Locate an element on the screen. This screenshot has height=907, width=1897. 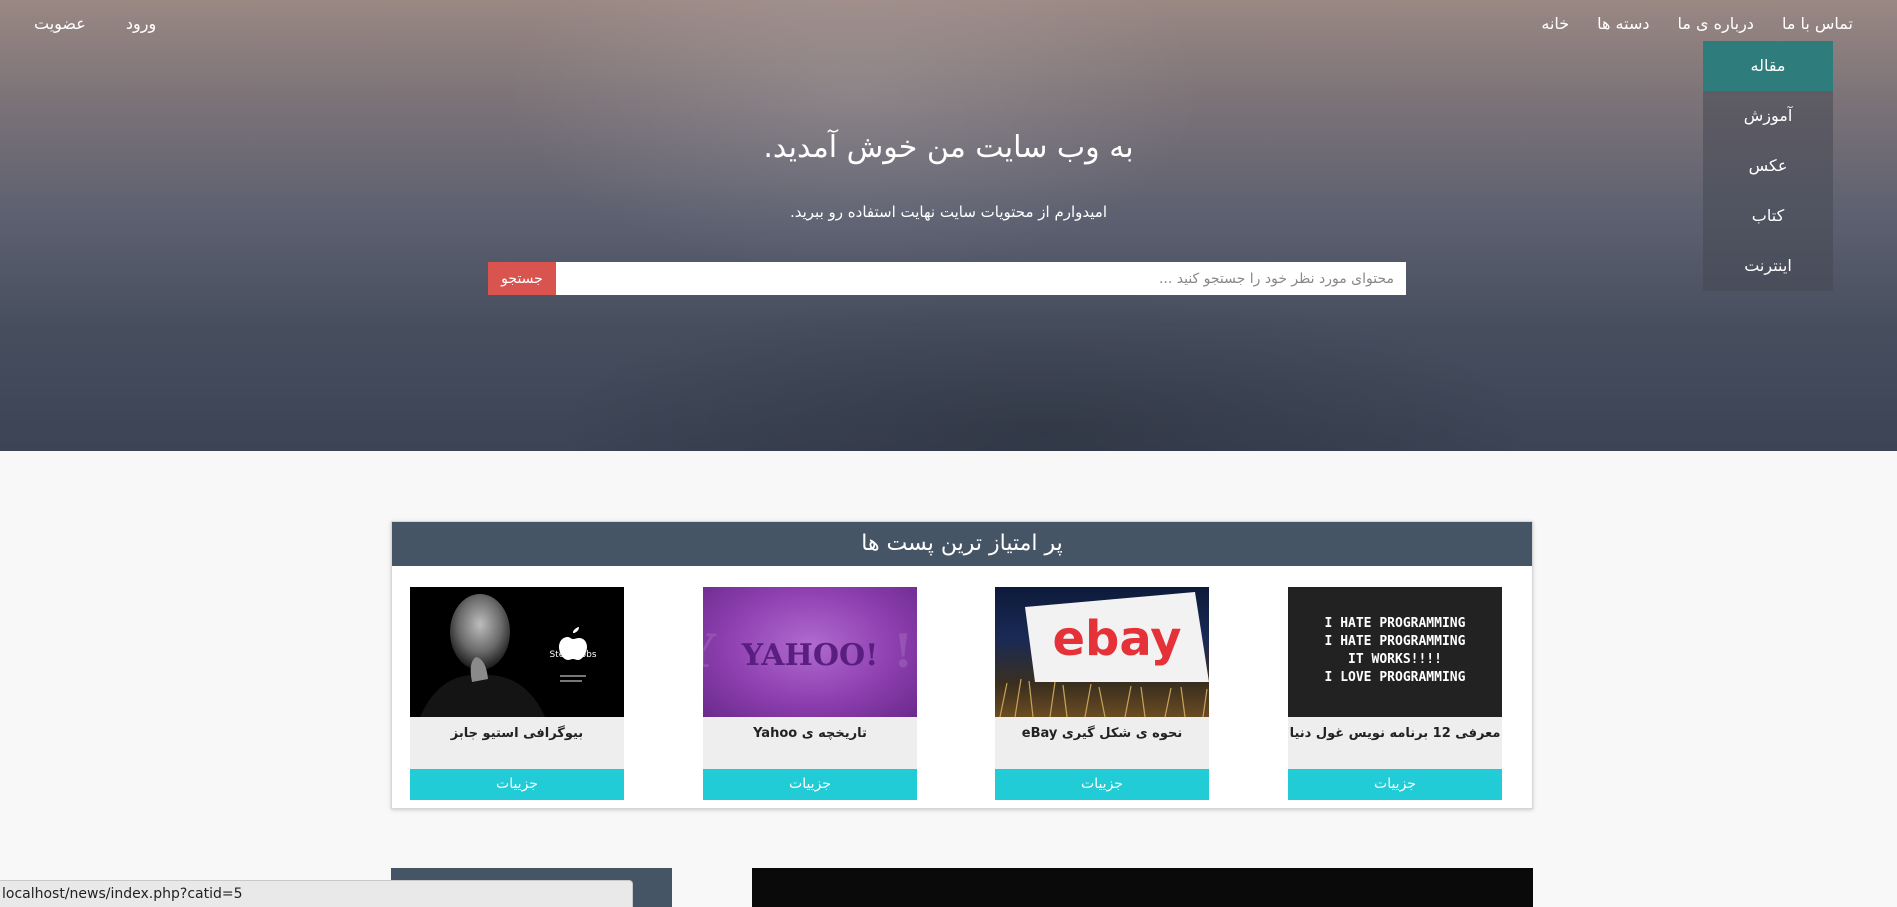
post-card-title: نحوه ی شکل گیری eBay is located at coordinates (1102, 742).